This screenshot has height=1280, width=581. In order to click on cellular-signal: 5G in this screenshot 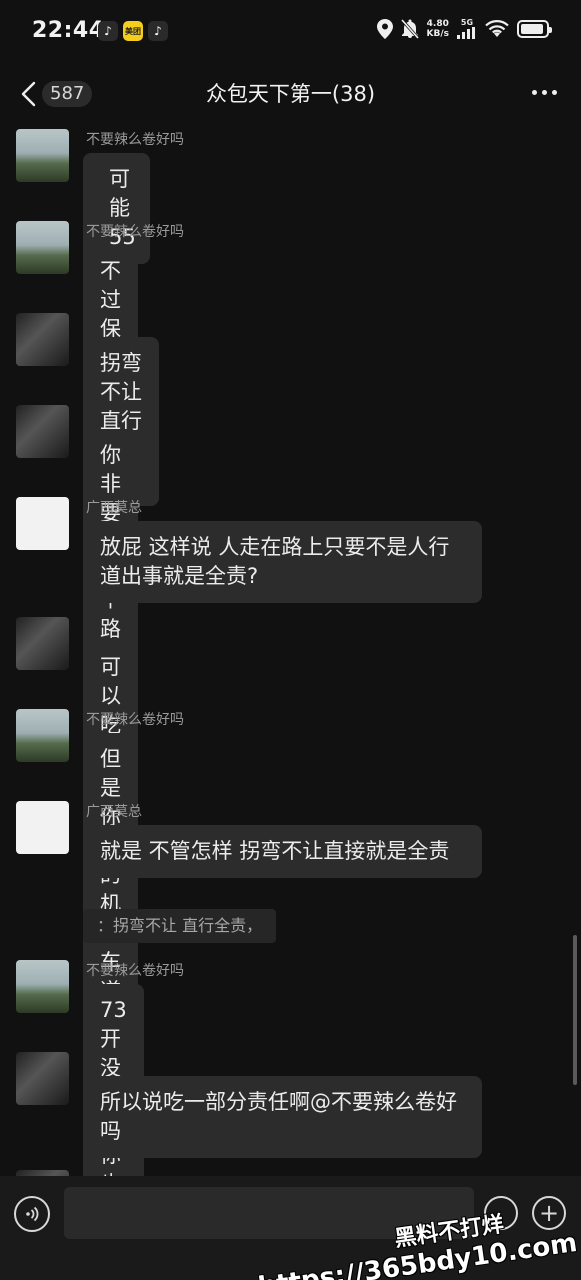, I will do `click(467, 28)`.